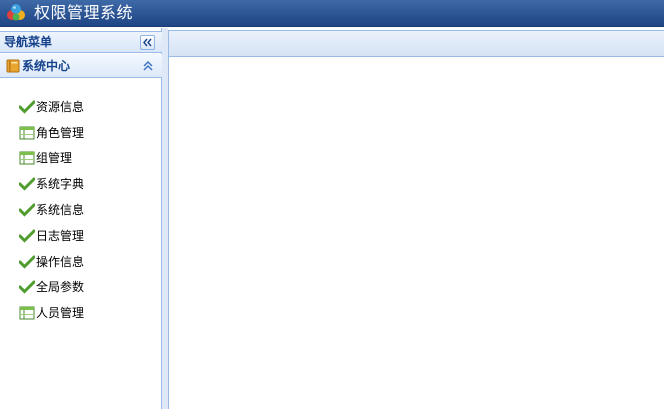 The image size is (664, 409). Describe the element at coordinates (60, 261) in the screenshot. I see `nav-item-label: 操作信息` at that location.